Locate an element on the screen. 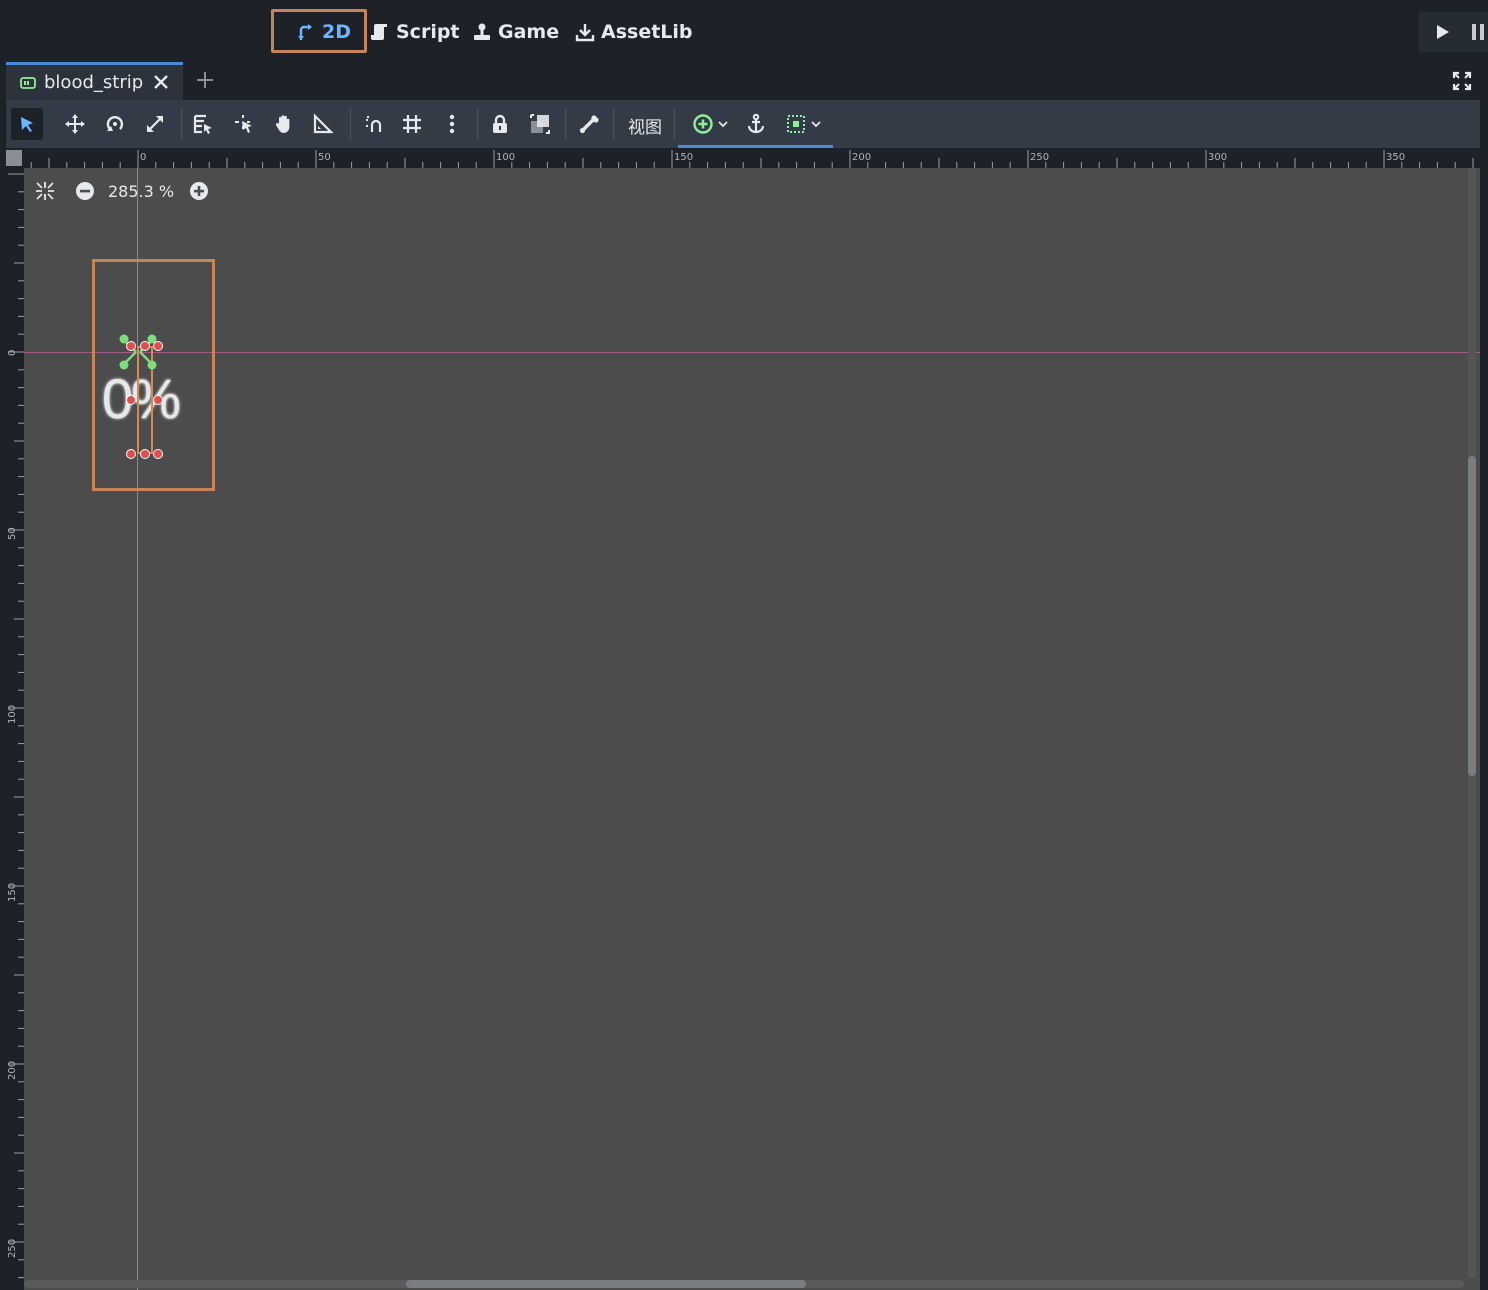  container-layout-button is located at coordinates (803, 124).